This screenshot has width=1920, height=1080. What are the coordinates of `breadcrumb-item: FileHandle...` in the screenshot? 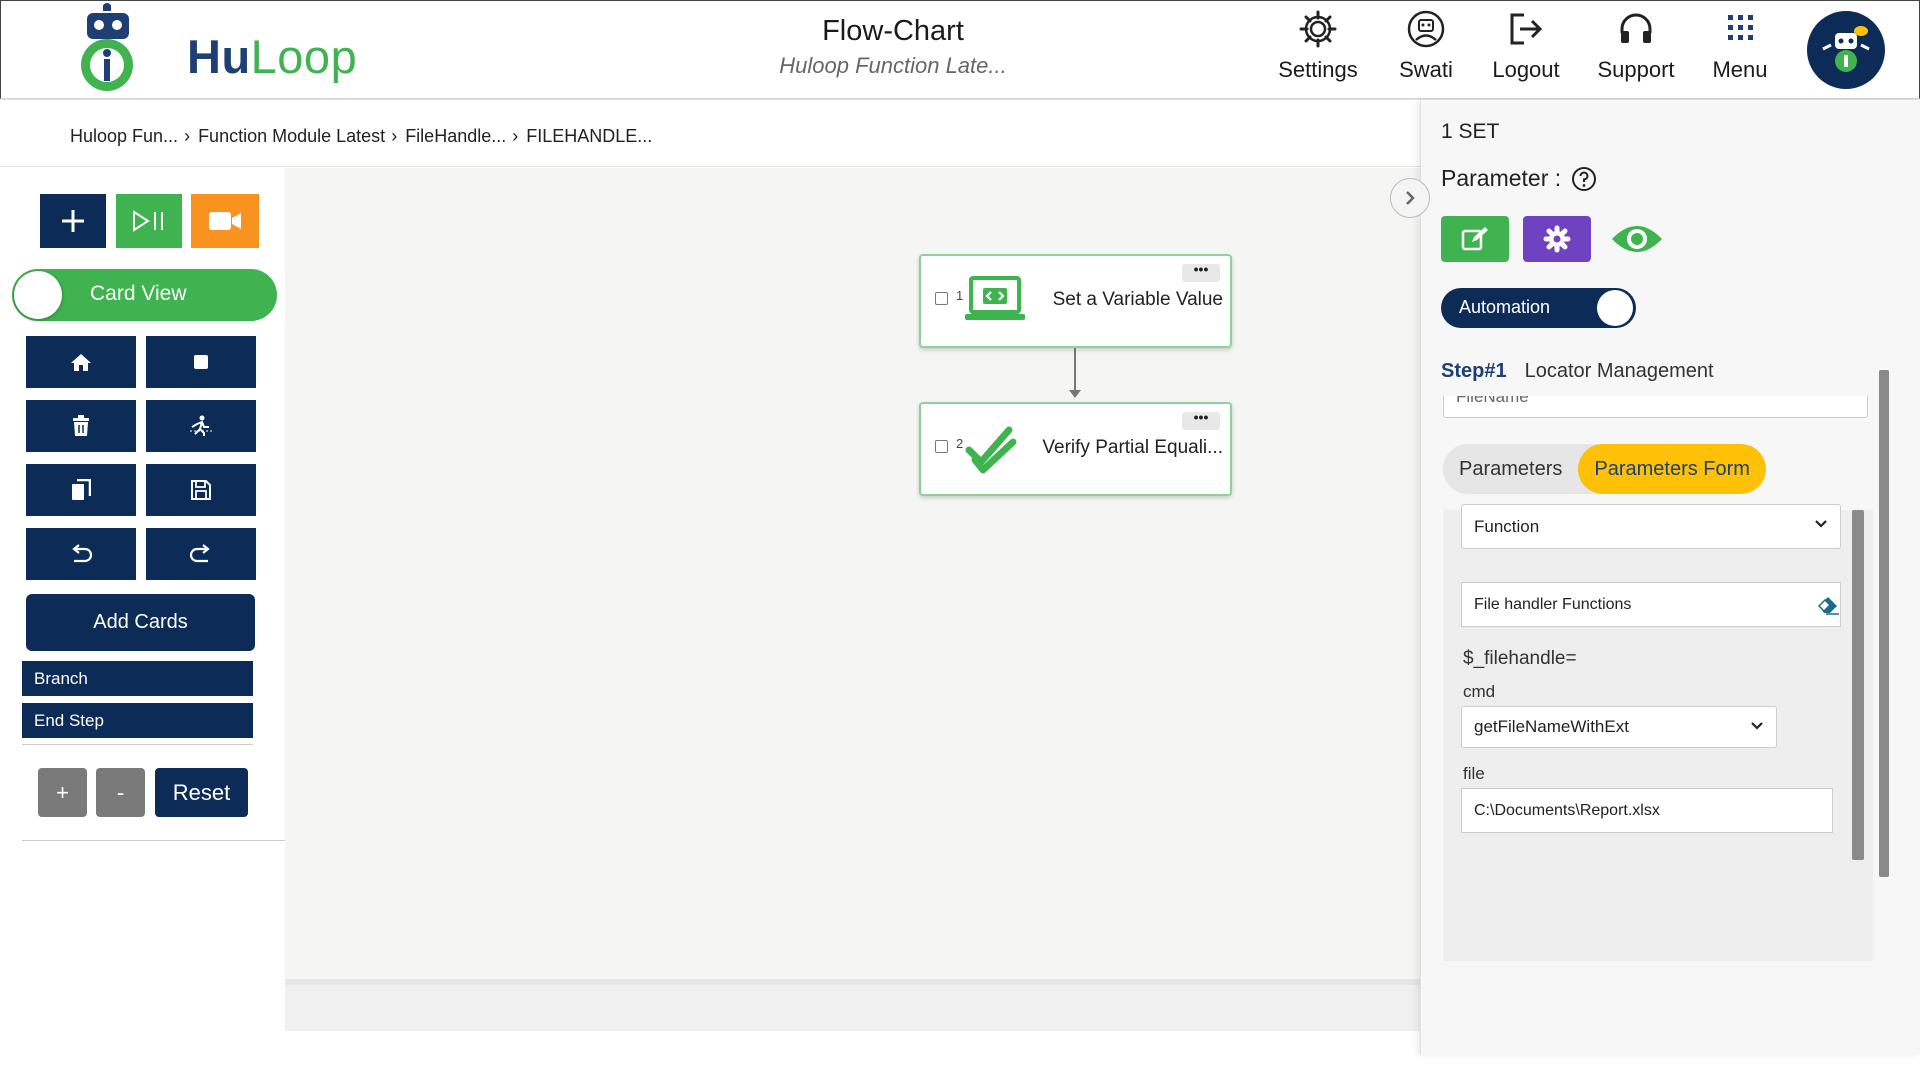 It's located at (455, 136).